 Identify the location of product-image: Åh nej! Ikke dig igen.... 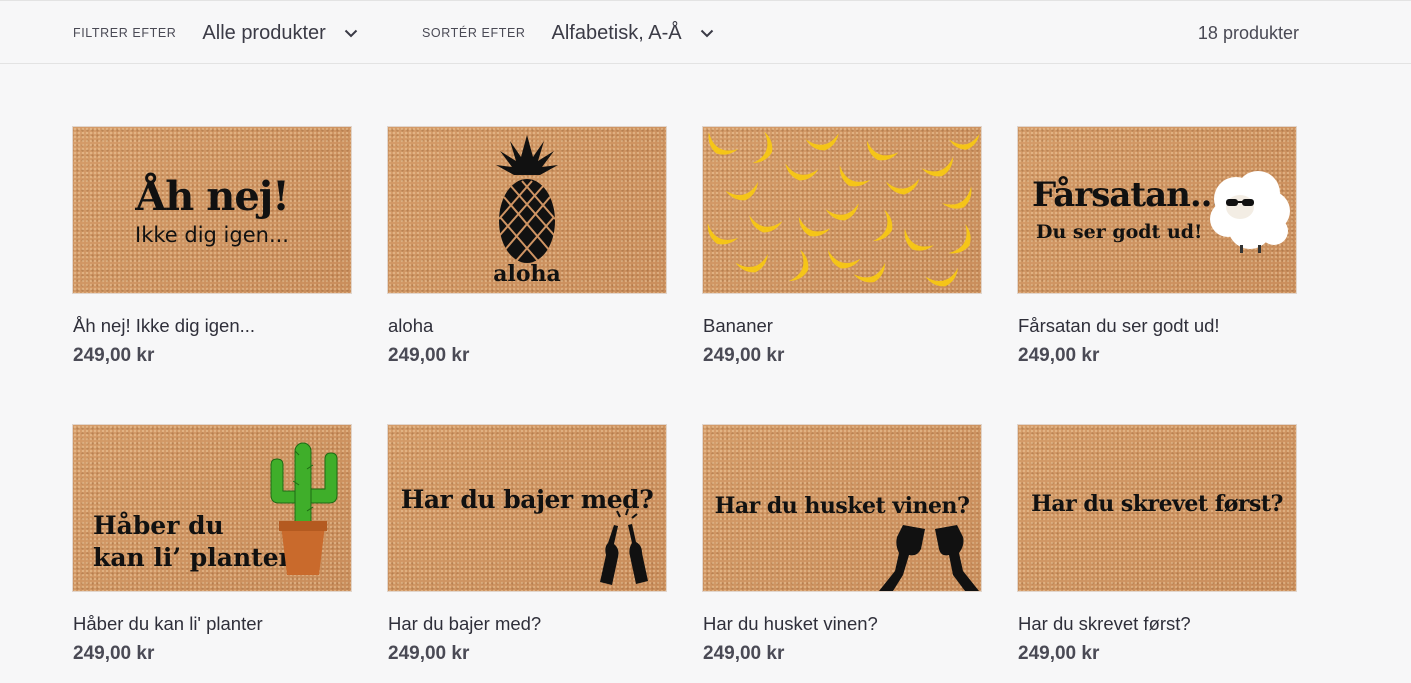
(212, 210).